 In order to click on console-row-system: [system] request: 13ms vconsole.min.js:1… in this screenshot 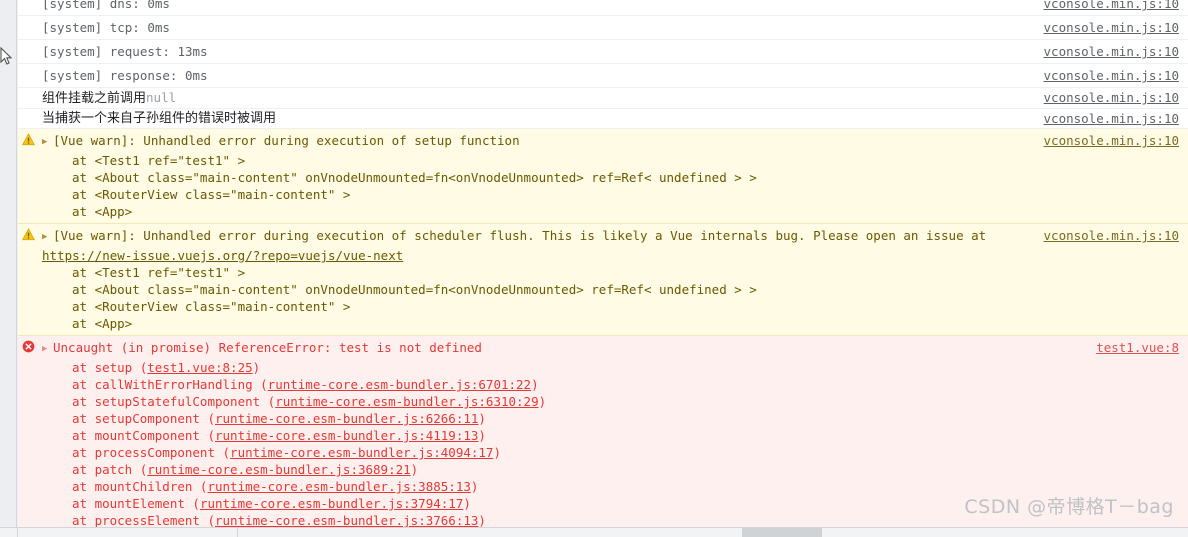, I will do `click(603, 52)`.